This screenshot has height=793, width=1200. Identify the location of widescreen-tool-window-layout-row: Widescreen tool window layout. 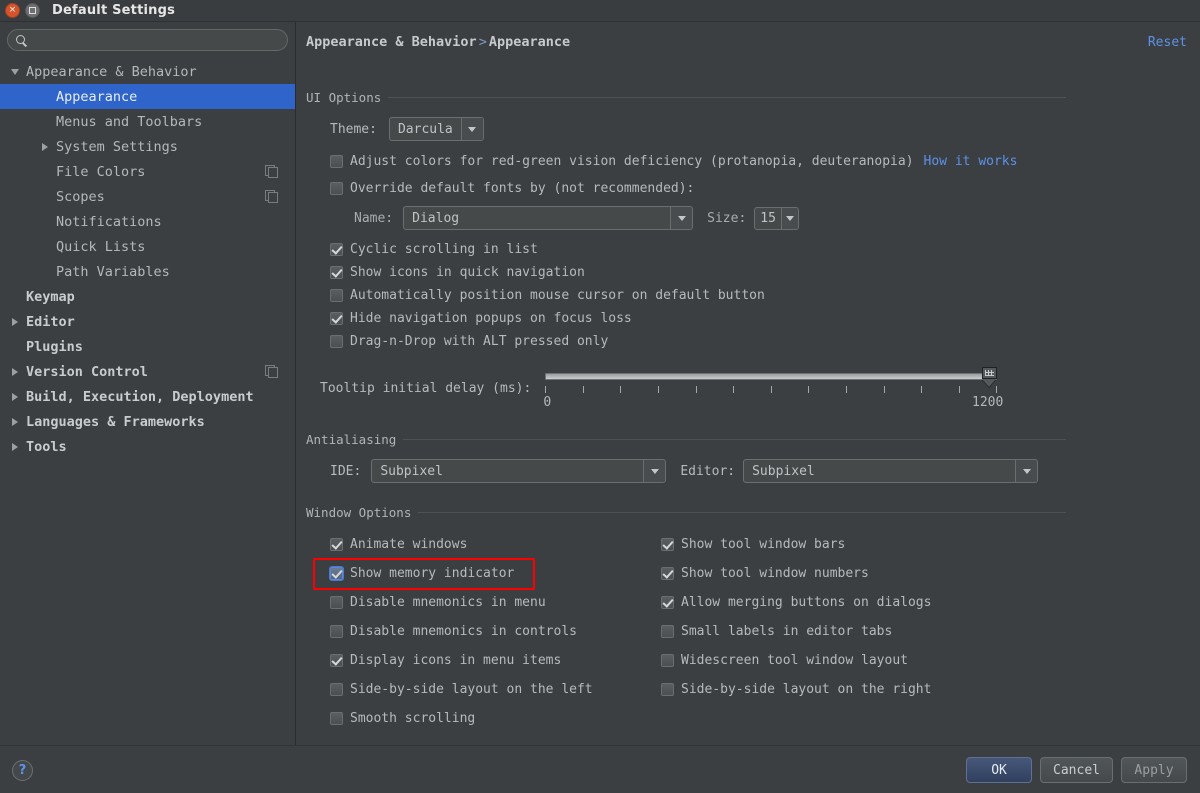
(863, 660).